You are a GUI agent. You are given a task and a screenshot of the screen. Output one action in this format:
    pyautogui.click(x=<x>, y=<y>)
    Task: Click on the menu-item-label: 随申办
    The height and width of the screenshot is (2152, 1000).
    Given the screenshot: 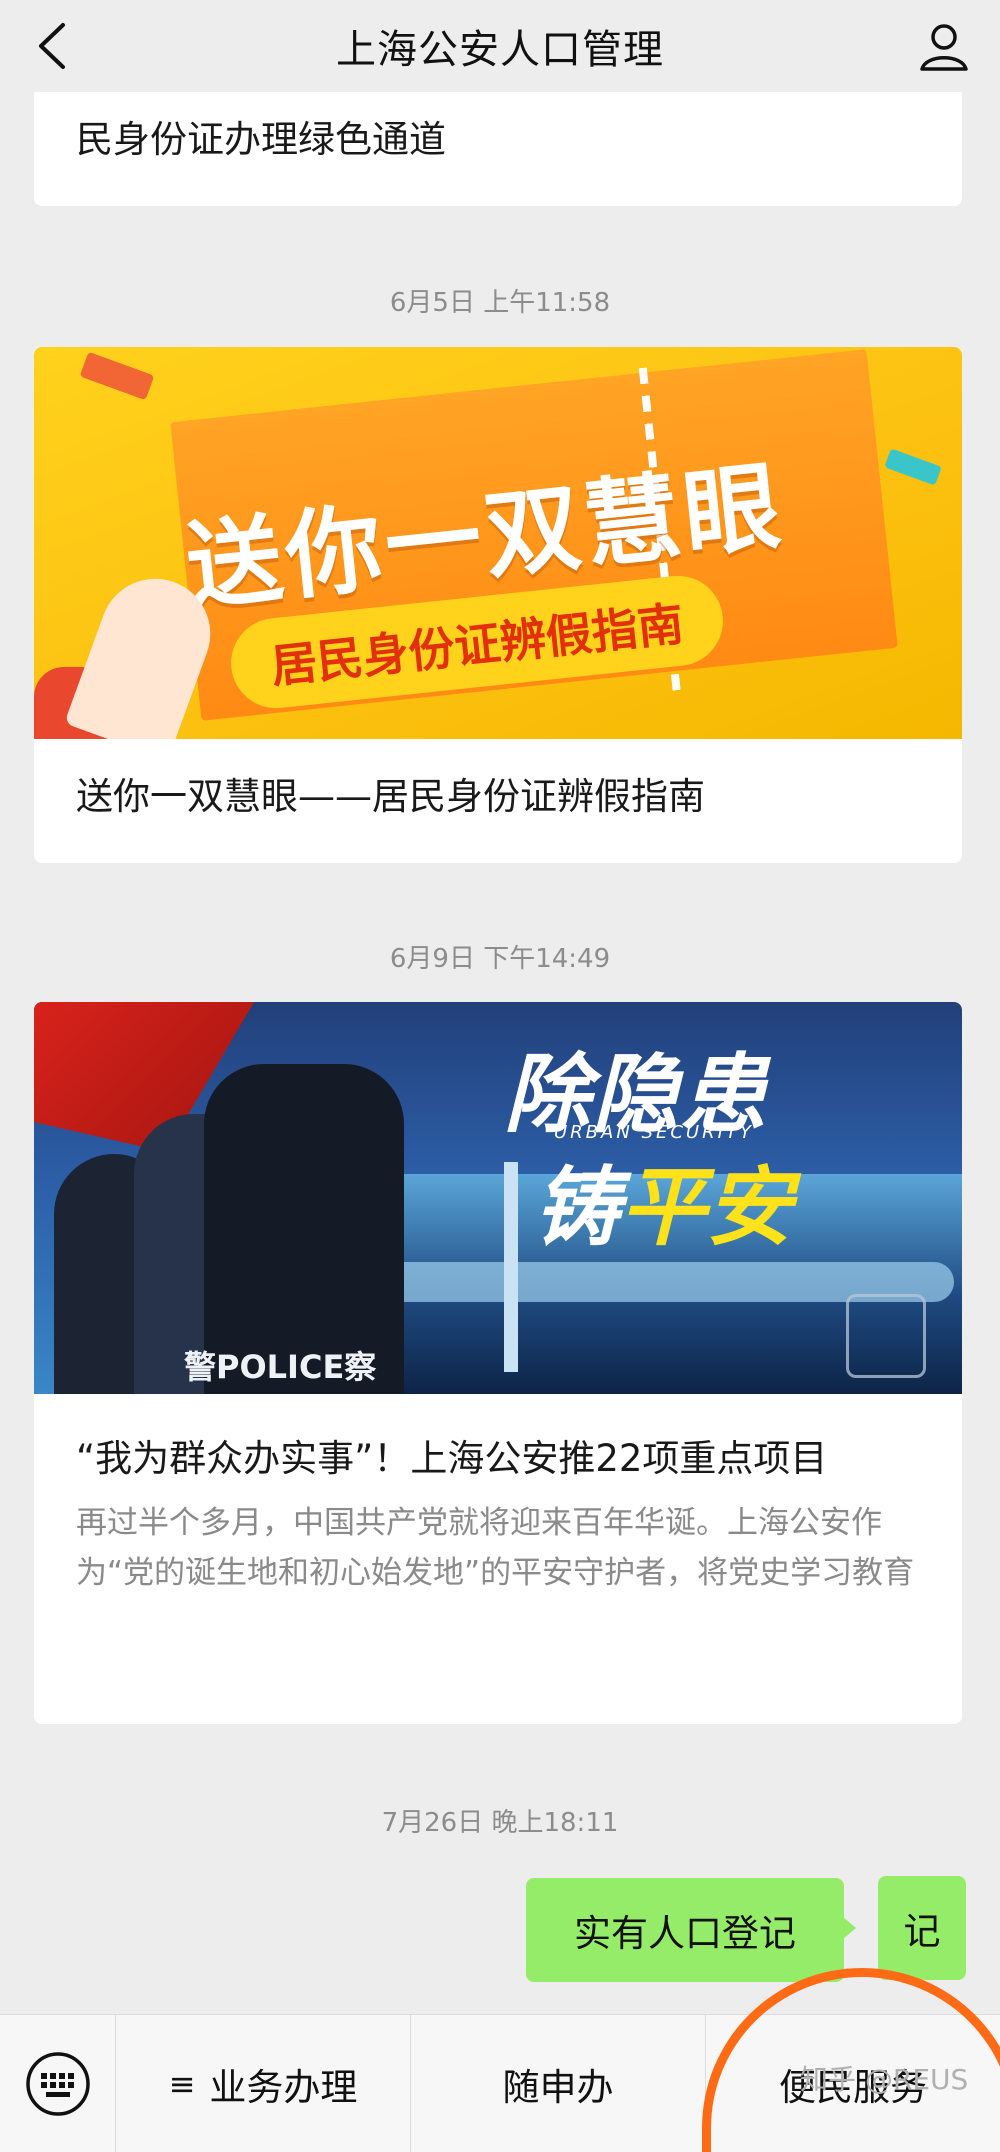 What is the action you would take?
    pyautogui.click(x=558, y=2087)
    